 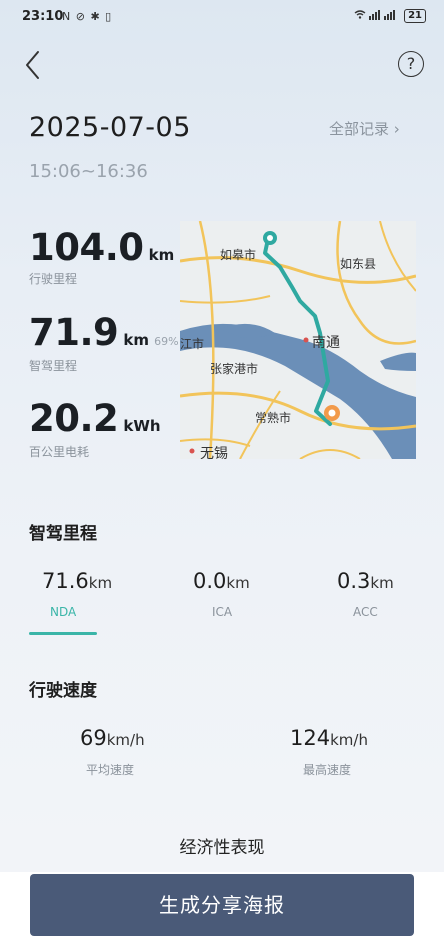 What do you see at coordinates (166, 341) in the screenshot?
I see `smart-percent: 69%` at bounding box center [166, 341].